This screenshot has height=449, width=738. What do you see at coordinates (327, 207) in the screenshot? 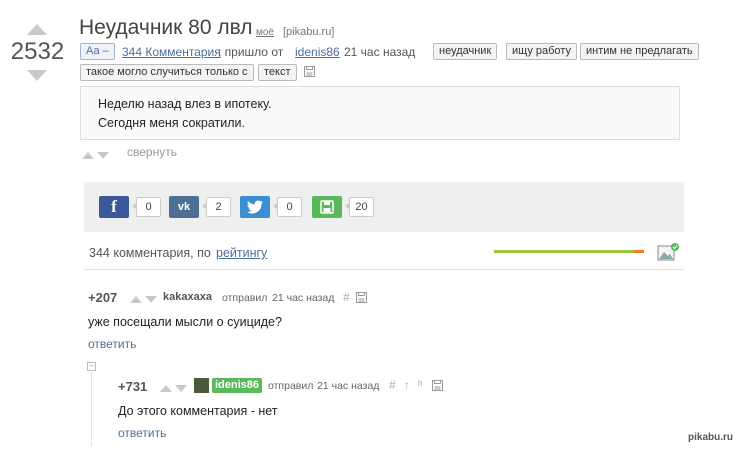
I see `floppy-icon` at bounding box center [327, 207].